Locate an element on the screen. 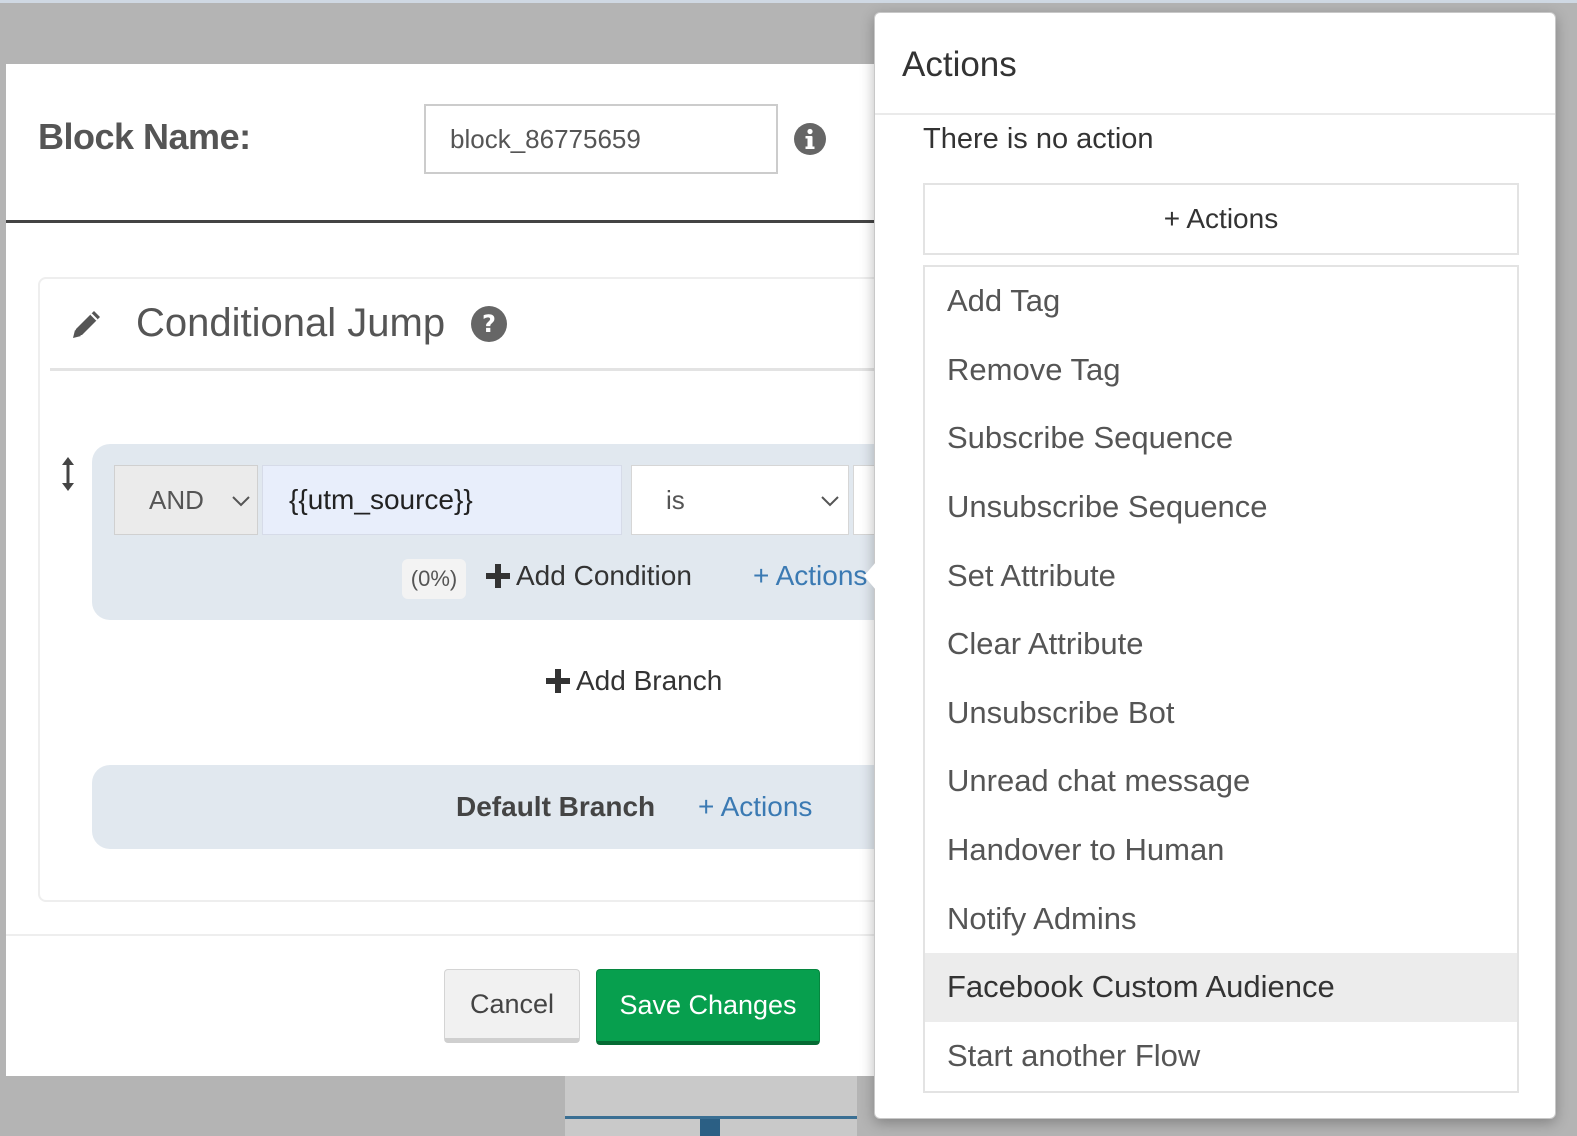  modal-header: Block Name: is located at coordinates (506, 143).